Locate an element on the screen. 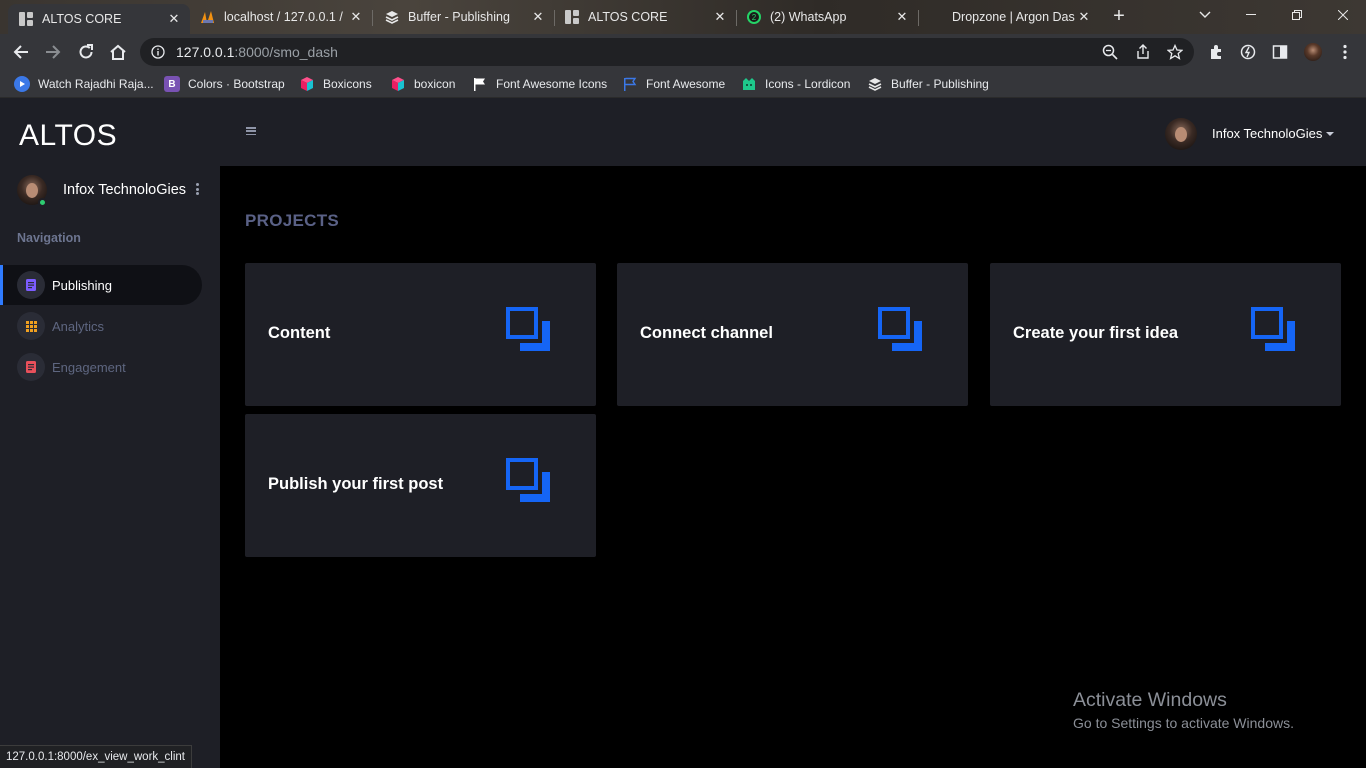  restore-button is located at coordinates (1297, 15).